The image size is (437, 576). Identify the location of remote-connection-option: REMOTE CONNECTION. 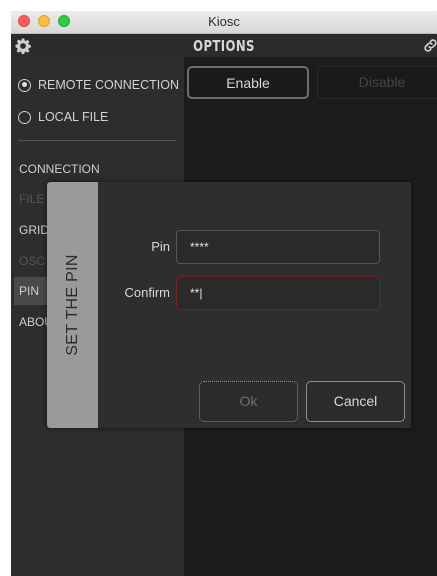
(98, 85).